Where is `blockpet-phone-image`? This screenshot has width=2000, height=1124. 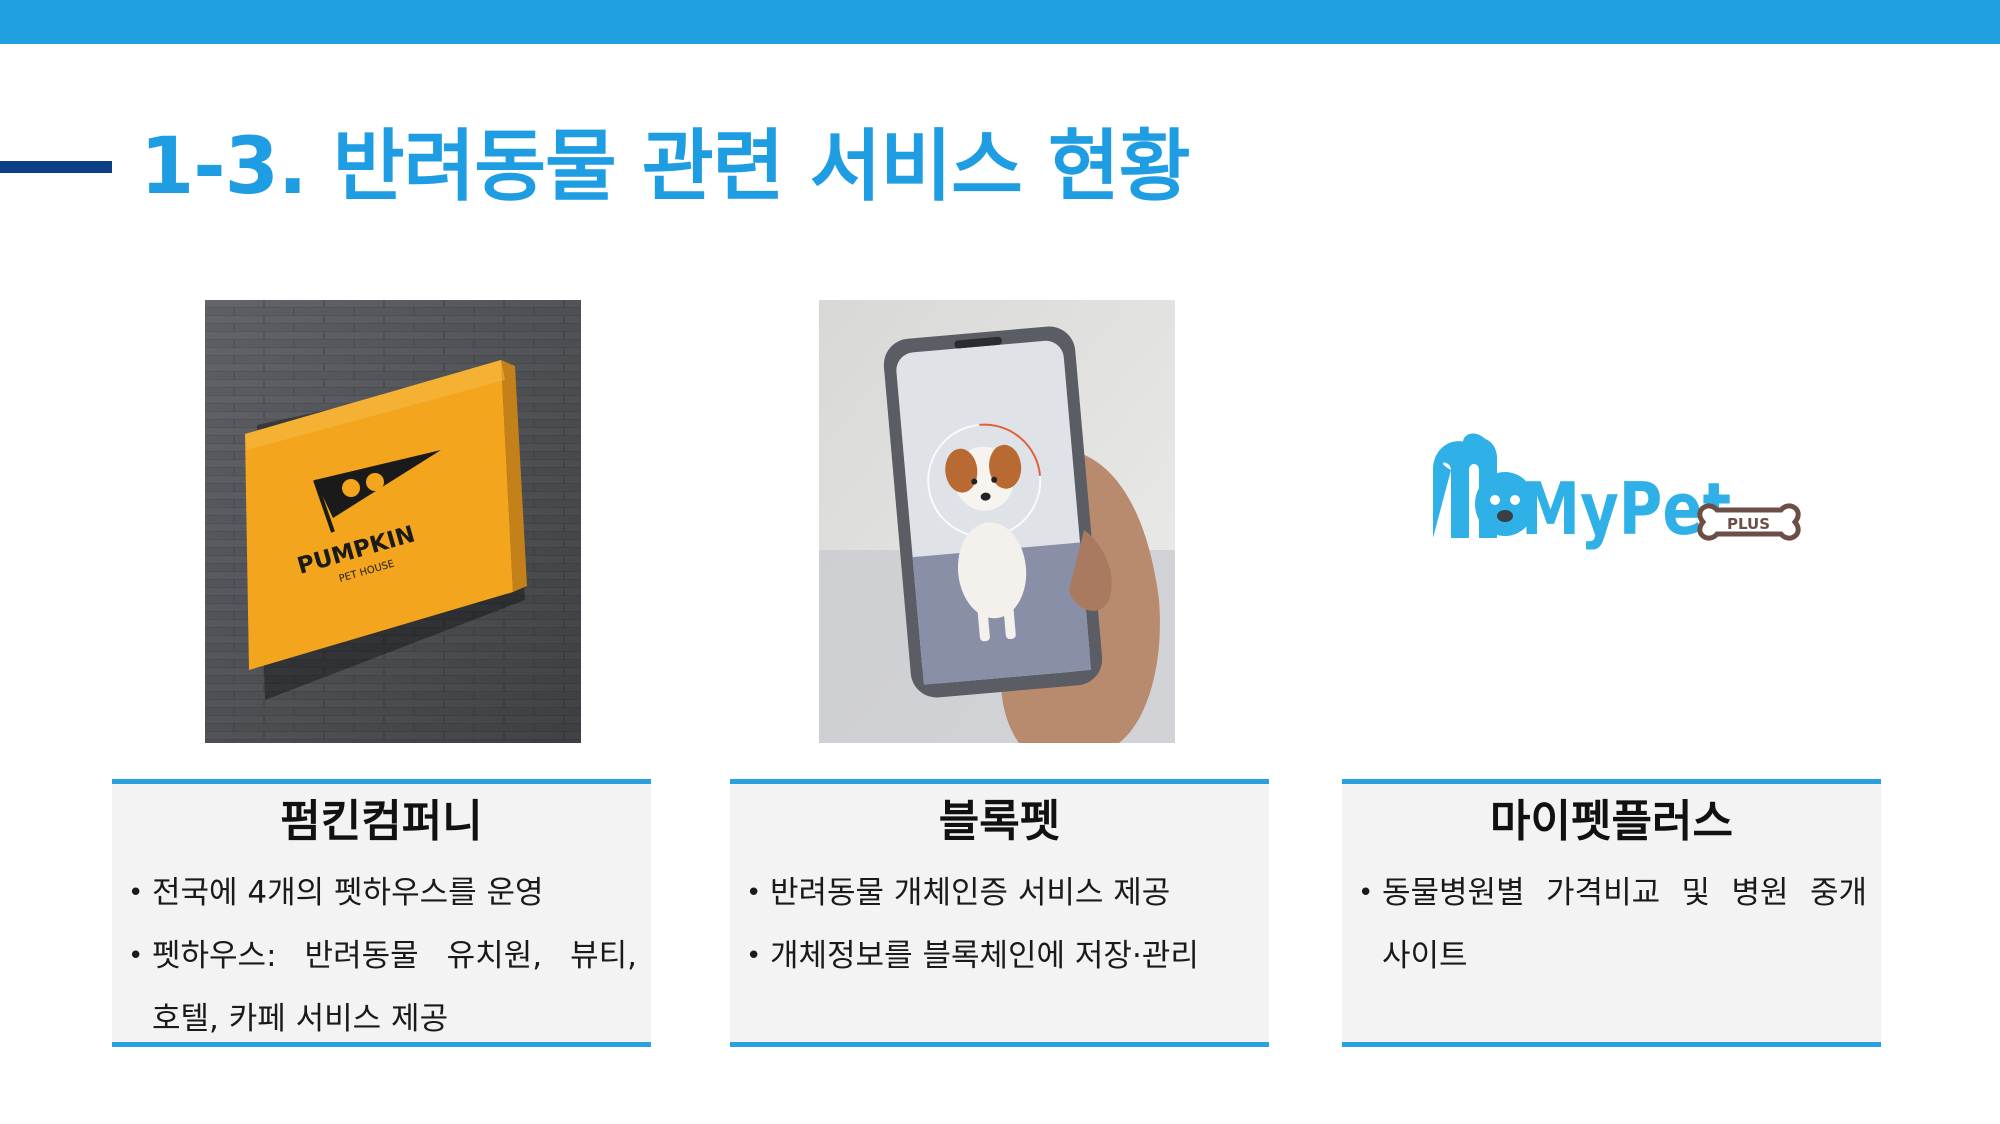 blockpet-phone-image is located at coordinates (997, 521).